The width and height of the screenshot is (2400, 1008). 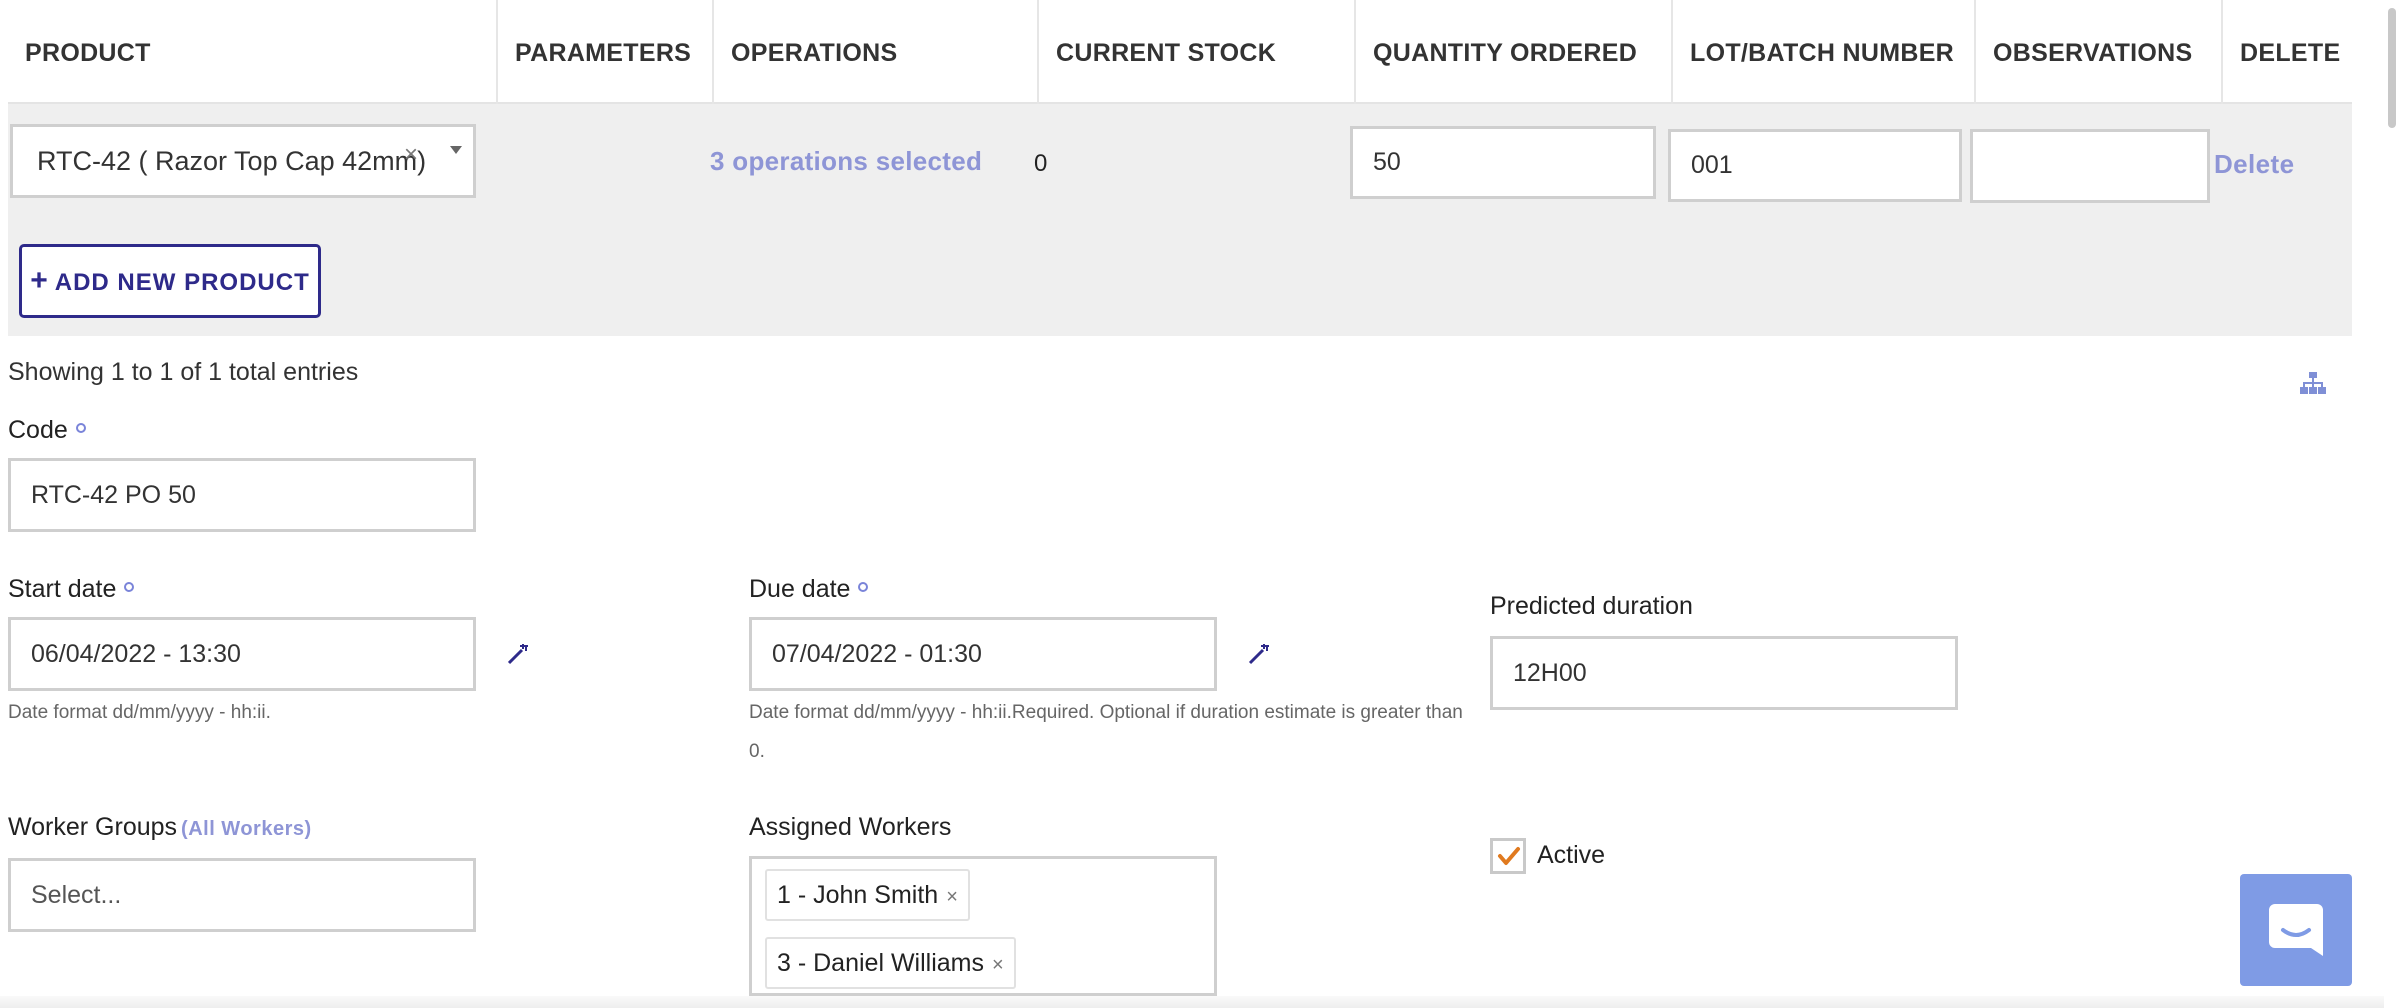 What do you see at coordinates (1822, 52) in the screenshot?
I see `col-header-lot-batch-number: LOT/BATCH NUMBER` at bounding box center [1822, 52].